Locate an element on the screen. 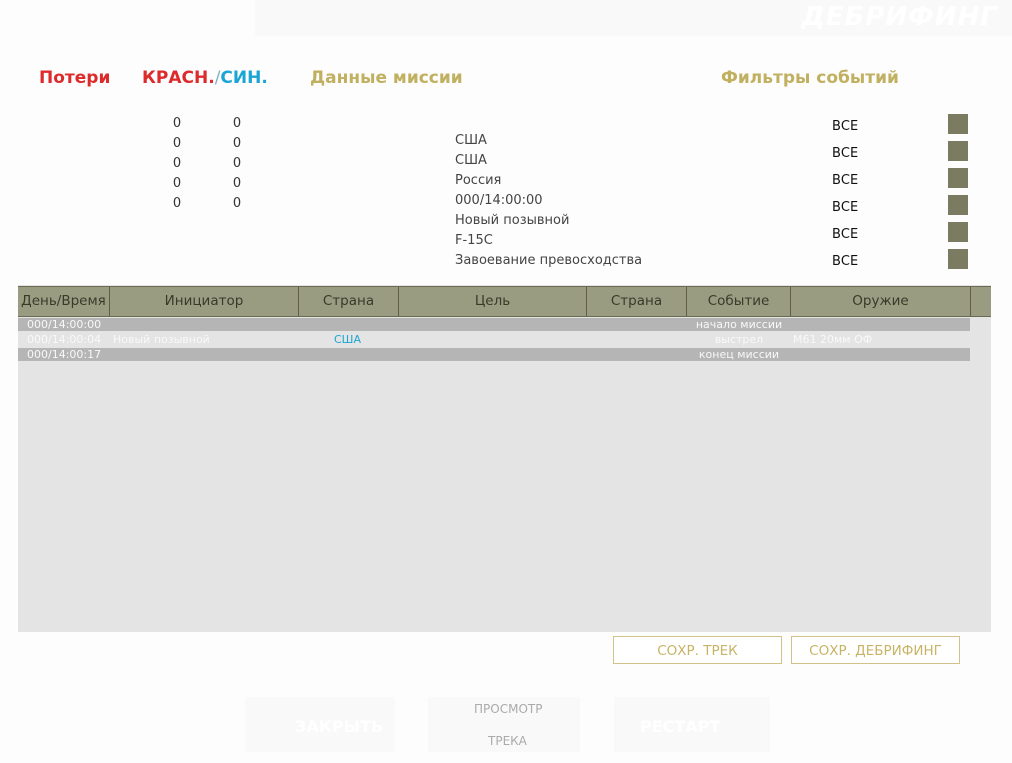  event-filters-heading: Фильтры событий is located at coordinates (810, 78).